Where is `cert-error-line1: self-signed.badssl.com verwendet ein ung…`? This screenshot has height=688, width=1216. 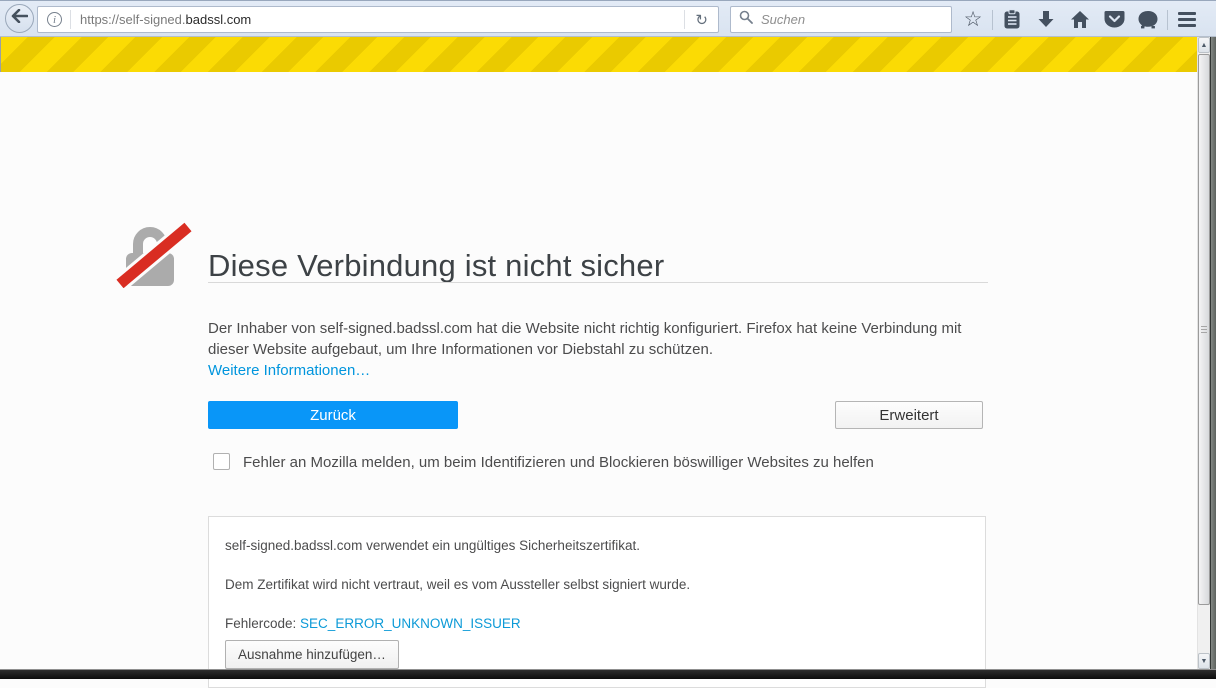 cert-error-line1: self-signed.badssl.com verwendet ein ung… is located at coordinates (432, 545).